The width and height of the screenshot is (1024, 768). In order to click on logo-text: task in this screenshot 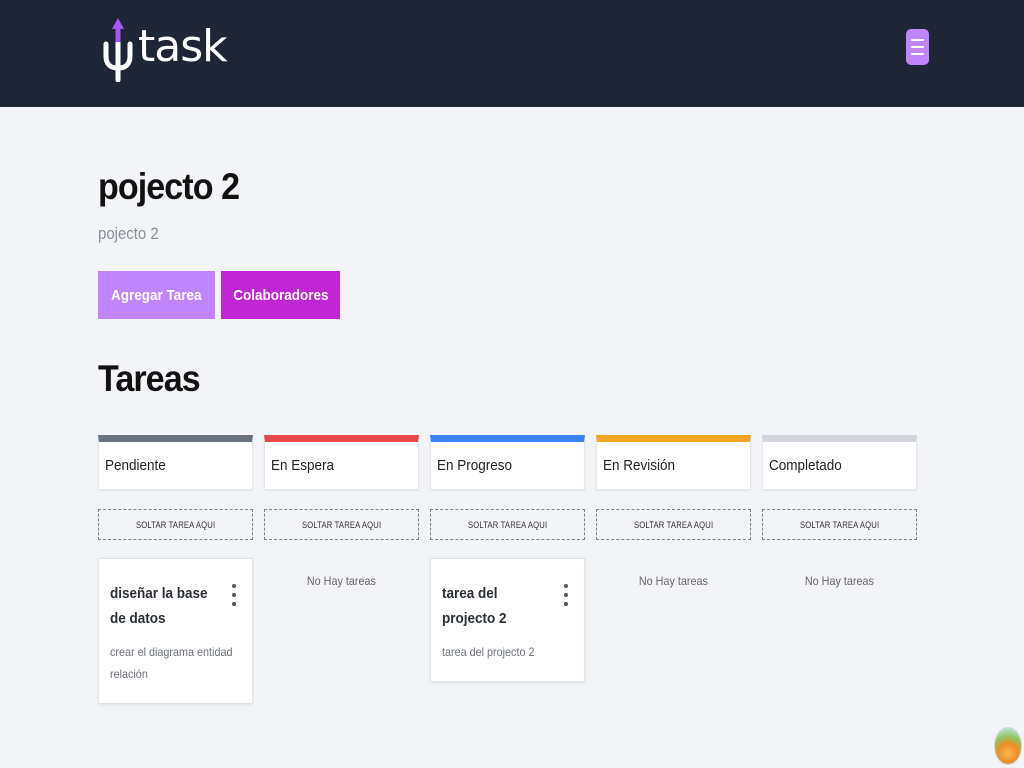, I will do `click(183, 46)`.